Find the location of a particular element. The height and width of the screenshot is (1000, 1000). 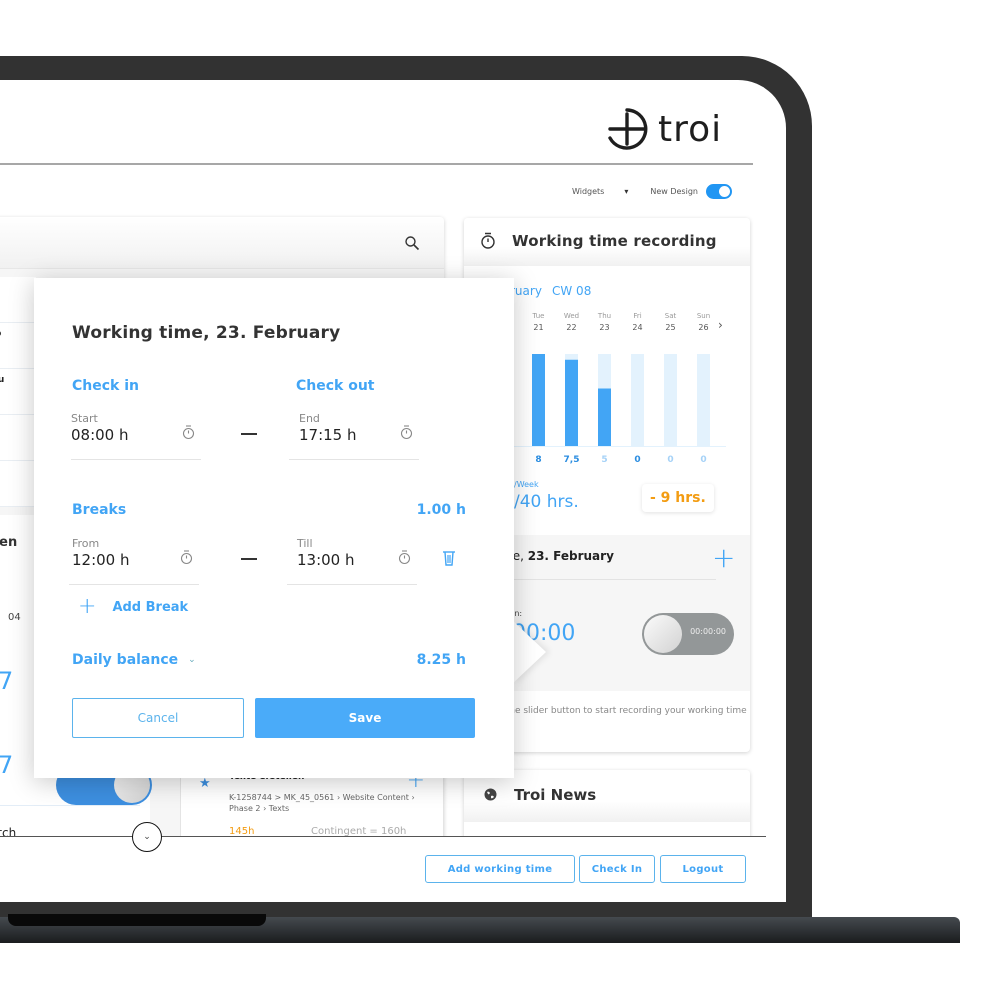

till-value: 13:00 h is located at coordinates (326, 560).